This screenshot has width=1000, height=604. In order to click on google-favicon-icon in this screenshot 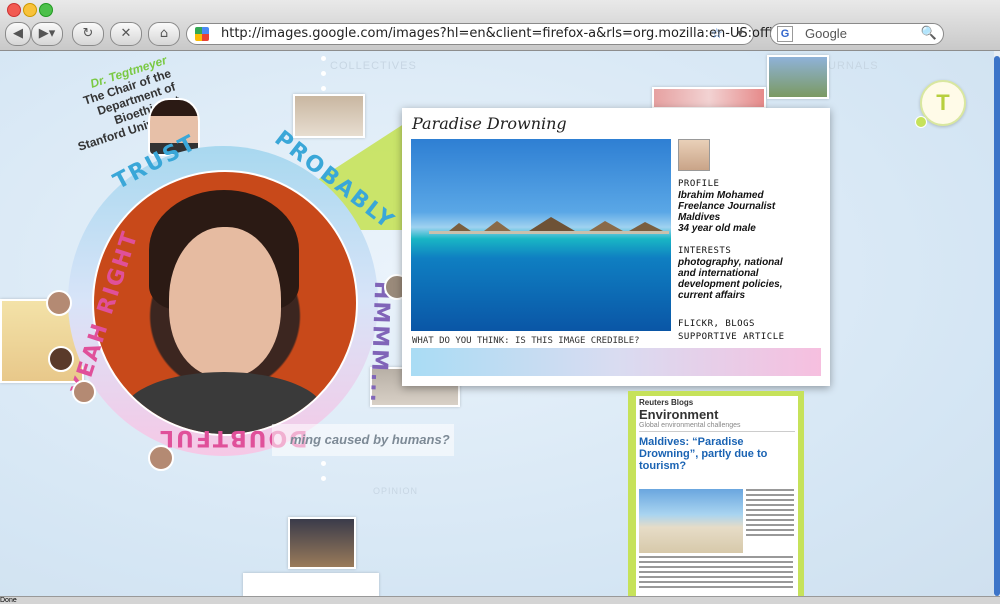, I will do `click(202, 34)`.